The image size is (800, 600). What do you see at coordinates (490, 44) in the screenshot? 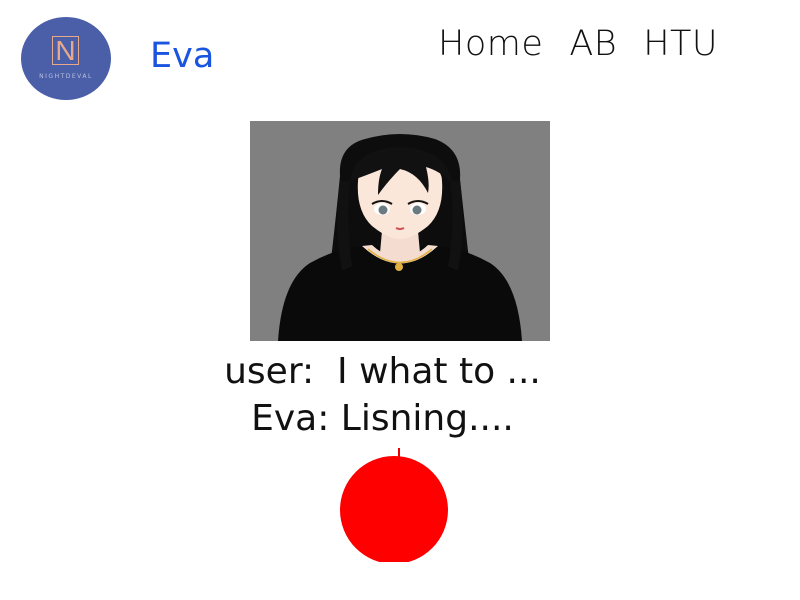
I see `nav-home: Home` at bounding box center [490, 44].